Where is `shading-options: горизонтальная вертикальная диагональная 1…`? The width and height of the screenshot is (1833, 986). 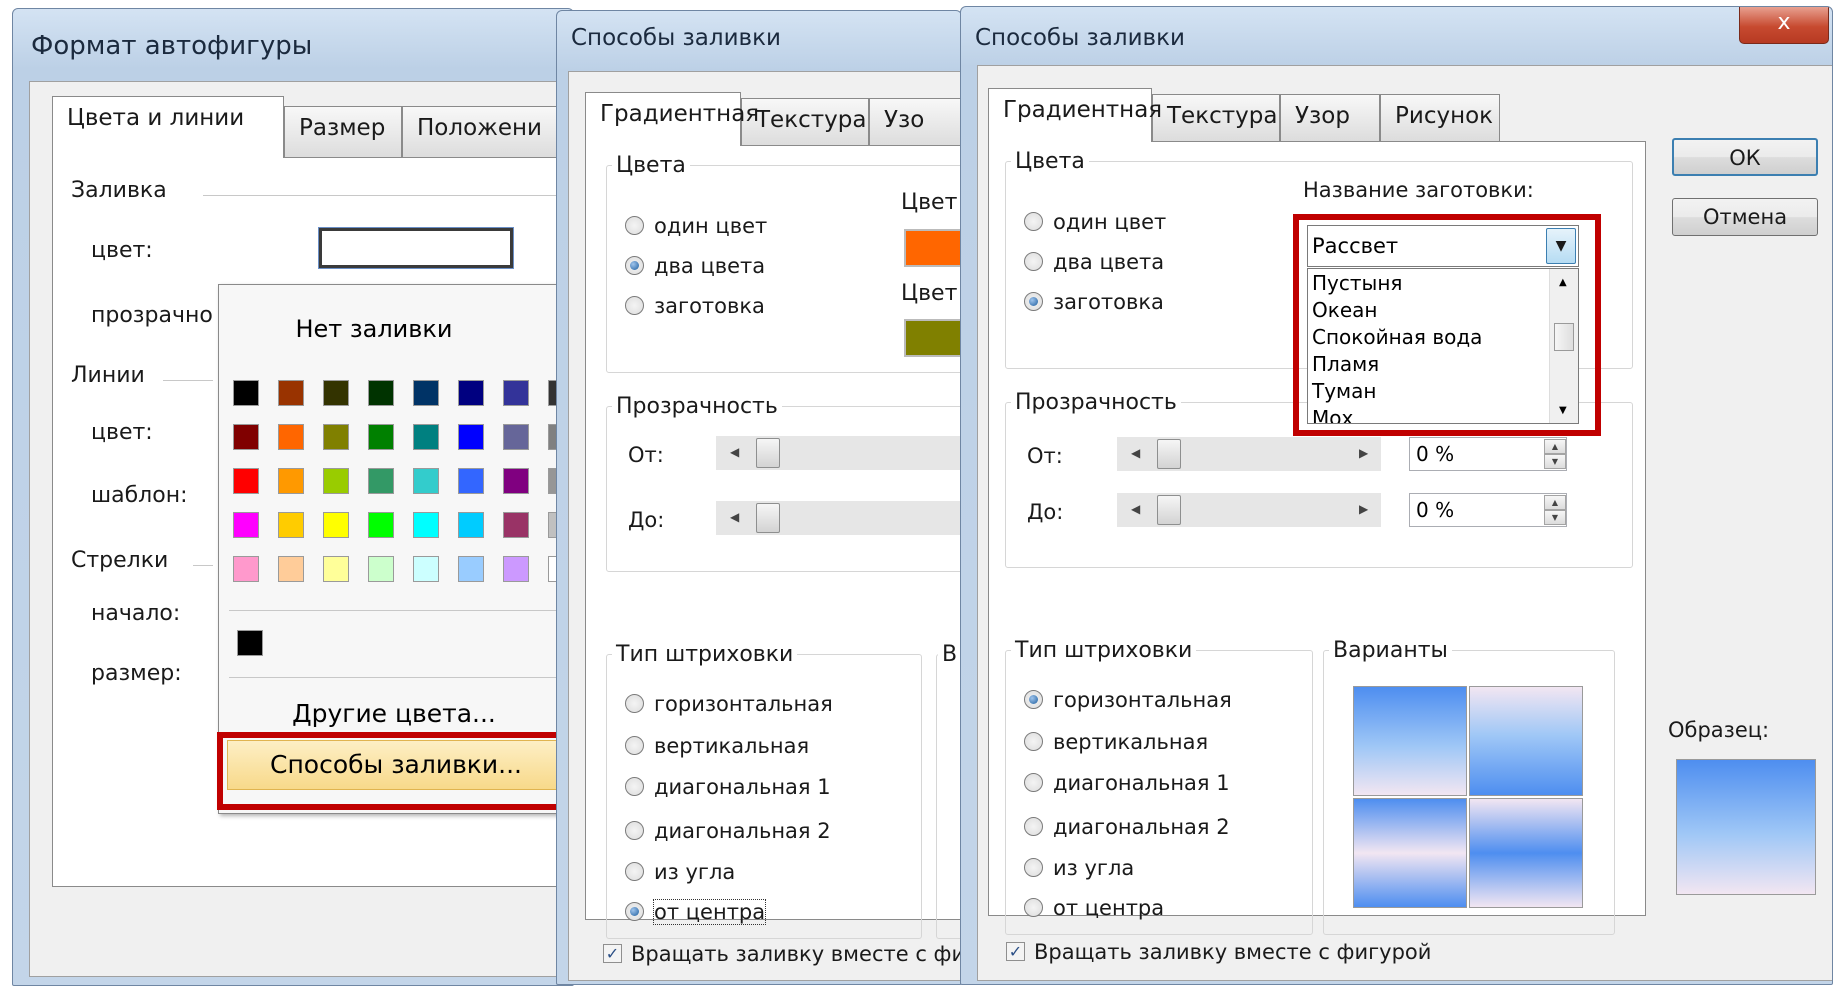 shading-options: горизонтальная вертикальная диагональная 1… is located at coordinates (1110, 531).